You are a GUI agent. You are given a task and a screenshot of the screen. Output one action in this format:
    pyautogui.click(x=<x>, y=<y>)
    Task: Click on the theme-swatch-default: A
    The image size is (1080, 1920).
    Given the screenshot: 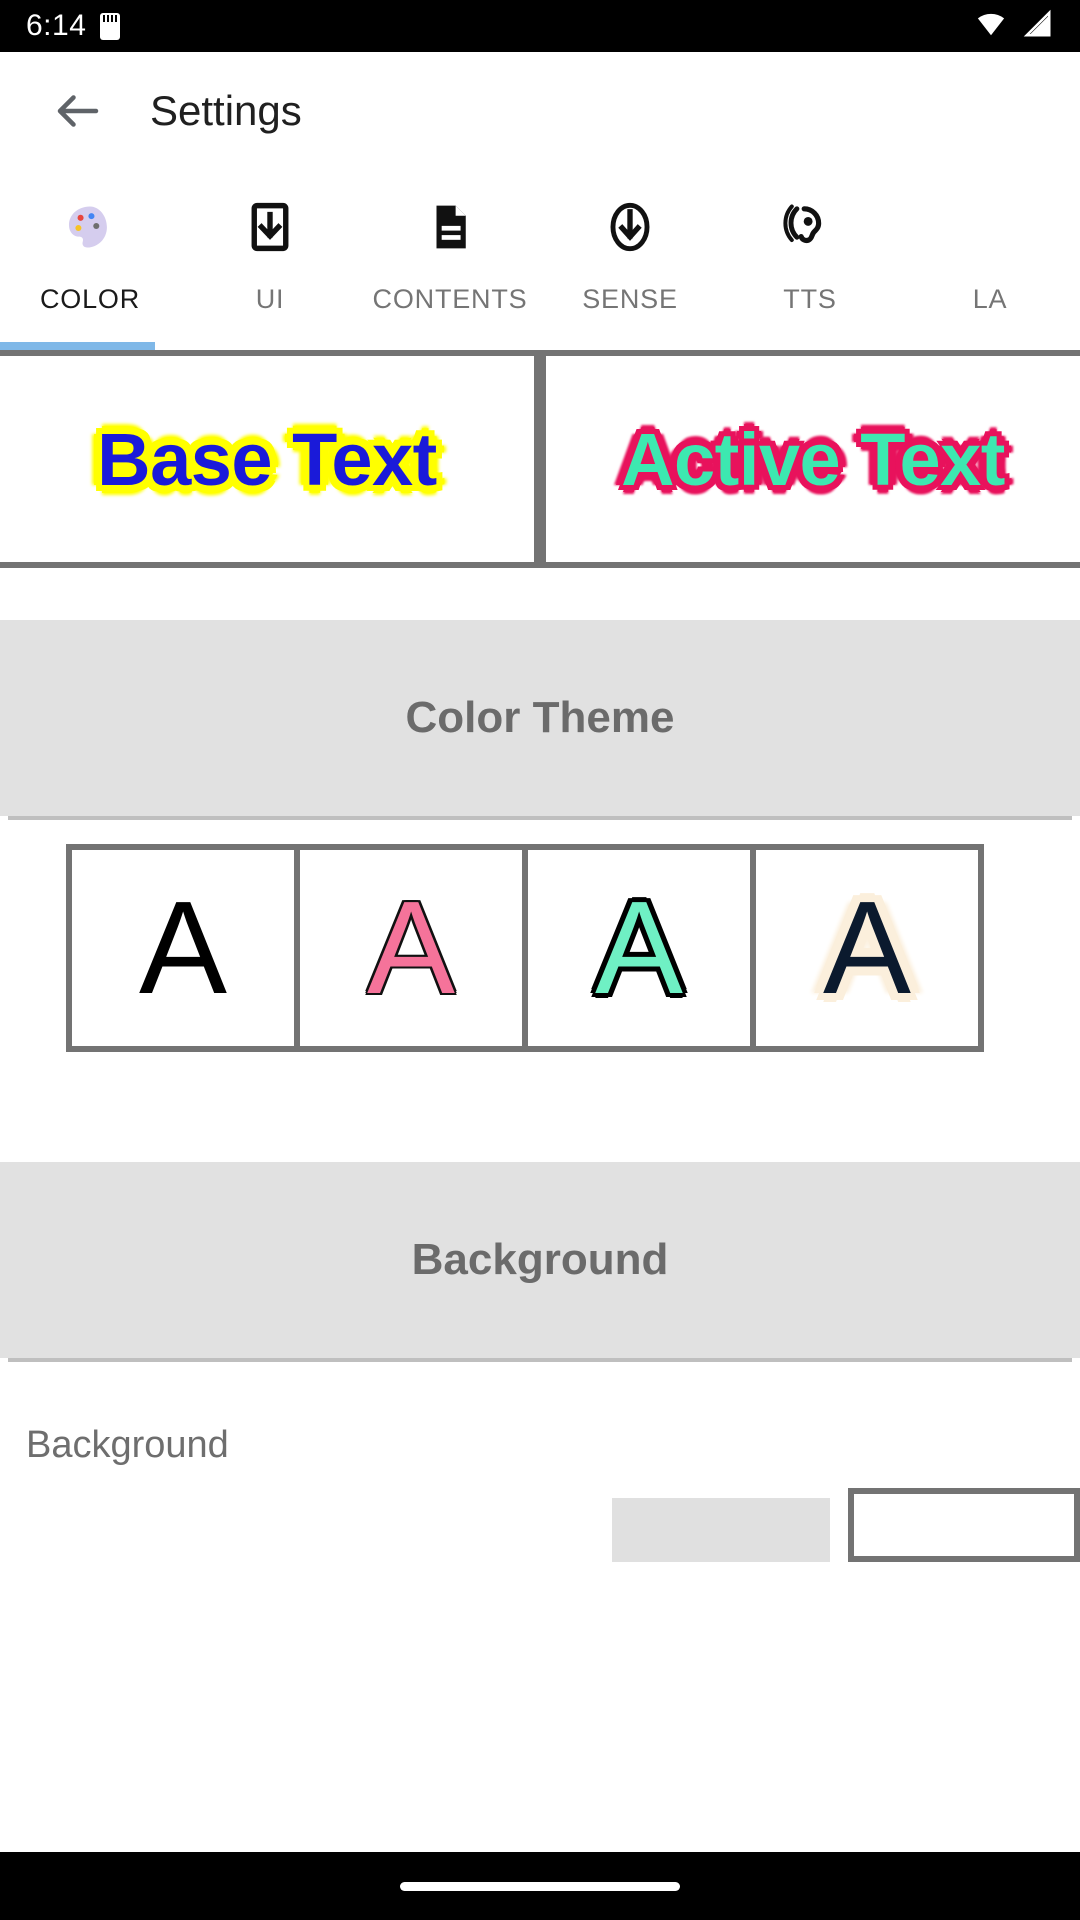 What is the action you would take?
    pyautogui.click(x=183, y=948)
    